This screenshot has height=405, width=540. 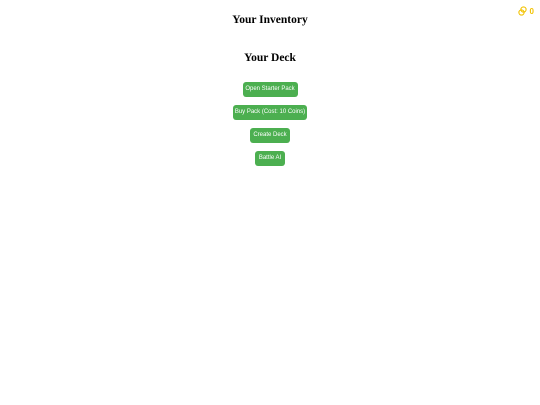 What do you see at coordinates (270, 135) in the screenshot?
I see `create-deck-button: Create Deck` at bounding box center [270, 135].